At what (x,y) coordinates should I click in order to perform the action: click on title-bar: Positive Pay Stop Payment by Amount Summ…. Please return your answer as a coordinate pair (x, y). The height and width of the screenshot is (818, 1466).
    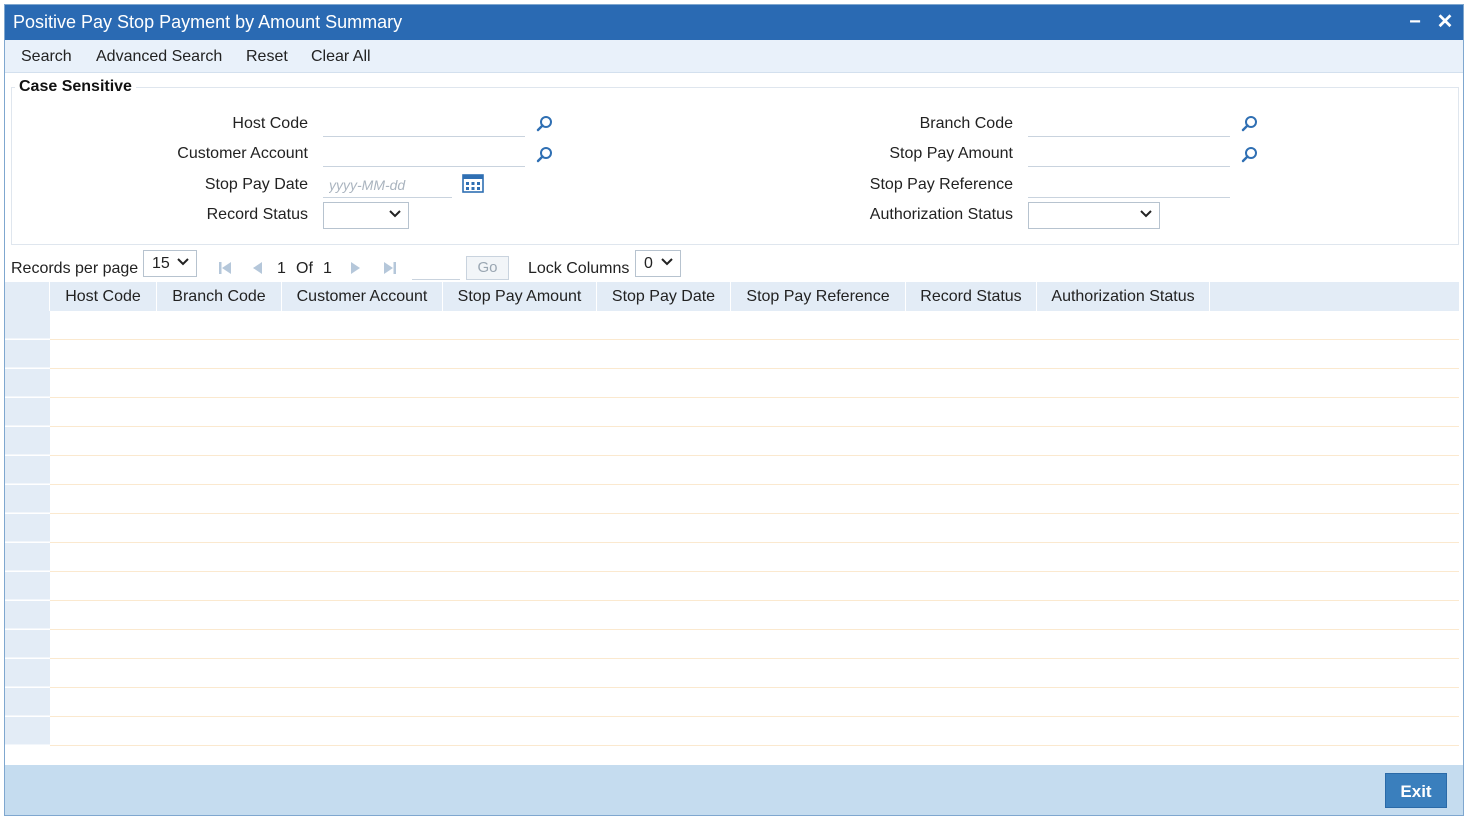
    Looking at the image, I should click on (734, 22).